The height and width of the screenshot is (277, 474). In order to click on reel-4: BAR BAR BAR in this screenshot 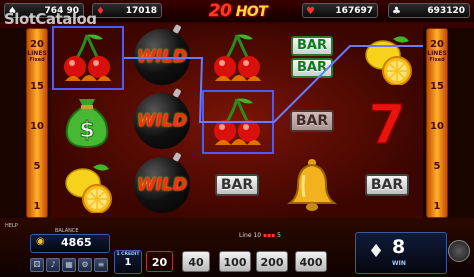, I will do `click(312, 121)`.